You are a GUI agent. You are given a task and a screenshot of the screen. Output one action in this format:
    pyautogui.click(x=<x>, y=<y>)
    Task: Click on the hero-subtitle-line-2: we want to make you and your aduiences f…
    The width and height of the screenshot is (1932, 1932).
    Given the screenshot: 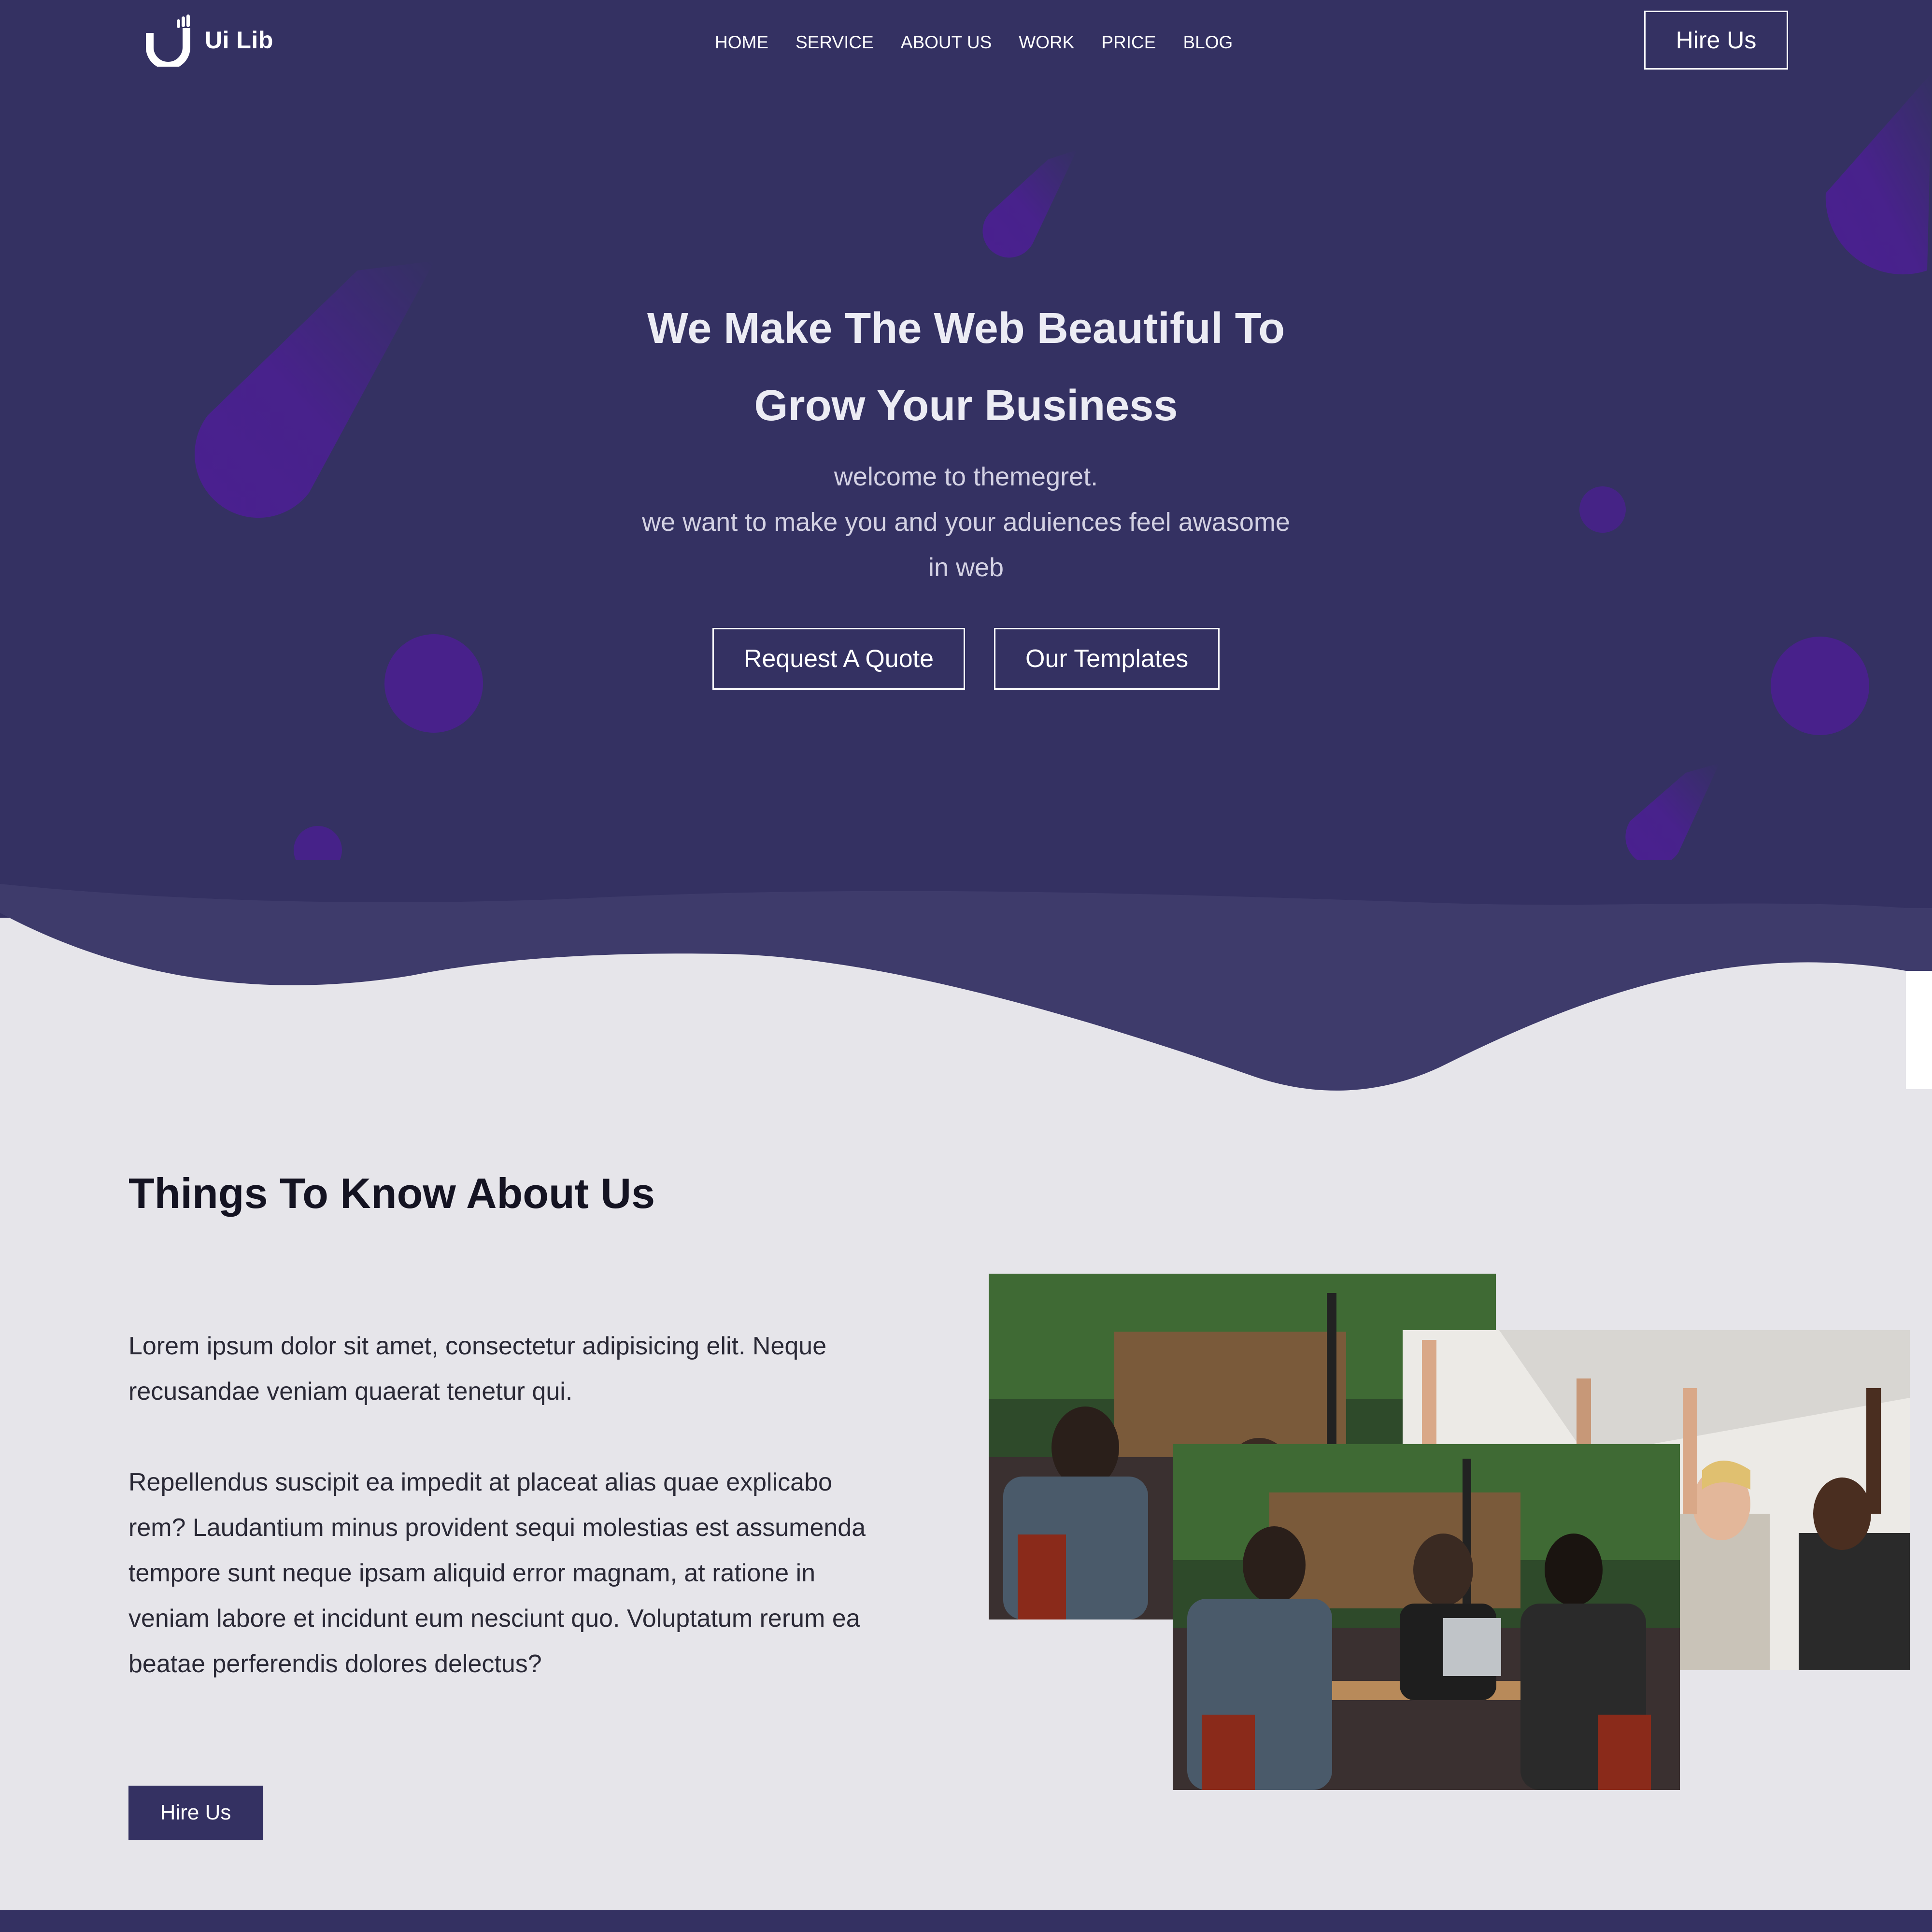 What is the action you would take?
    pyautogui.click(x=966, y=522)
    